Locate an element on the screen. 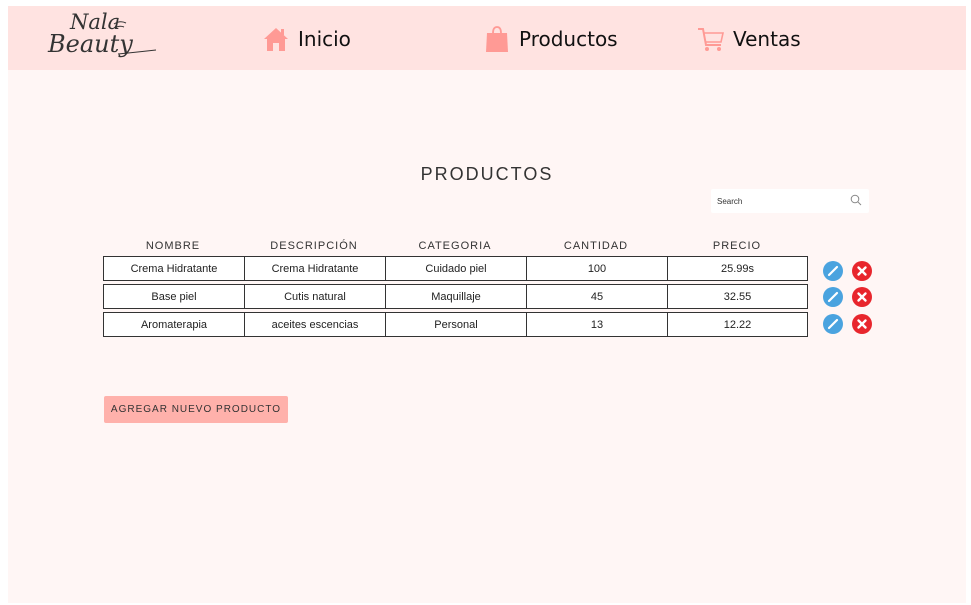 The image size is (971, 605). nav-ventas-label: Ventas is located at coordinates (767, 39).